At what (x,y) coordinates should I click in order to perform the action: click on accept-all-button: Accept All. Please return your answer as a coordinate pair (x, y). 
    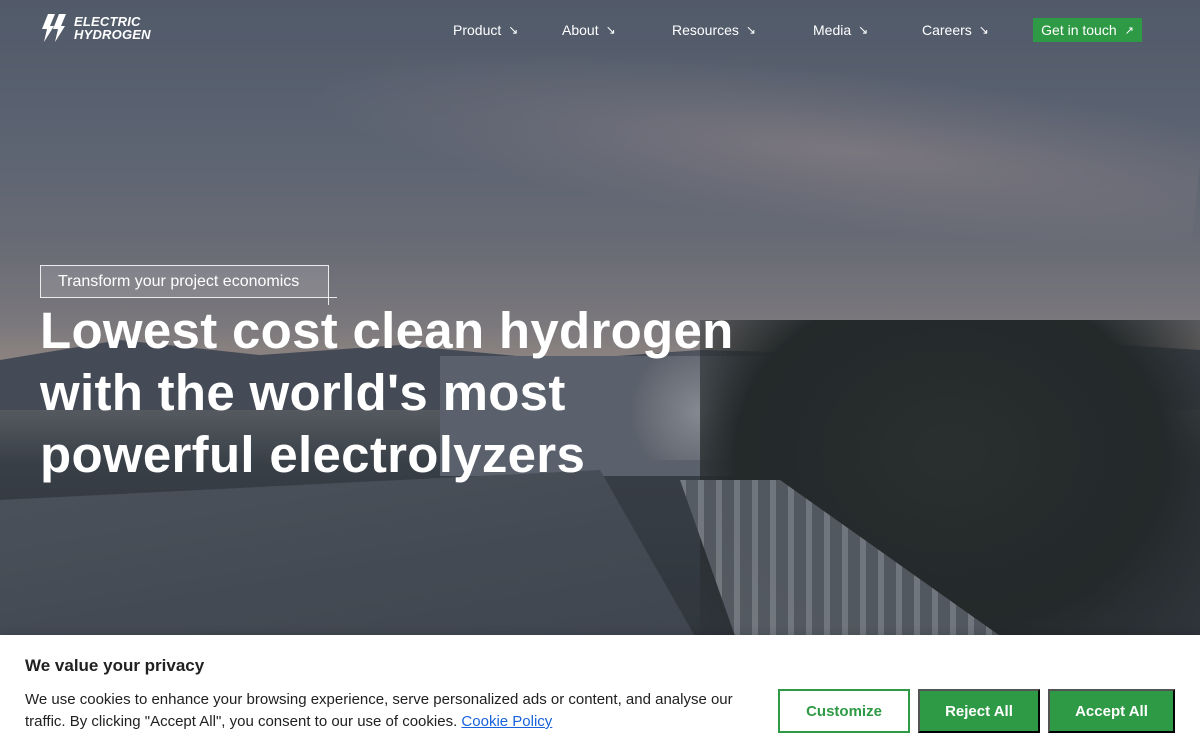
    Looking at the image, I should click on (1111, 711).